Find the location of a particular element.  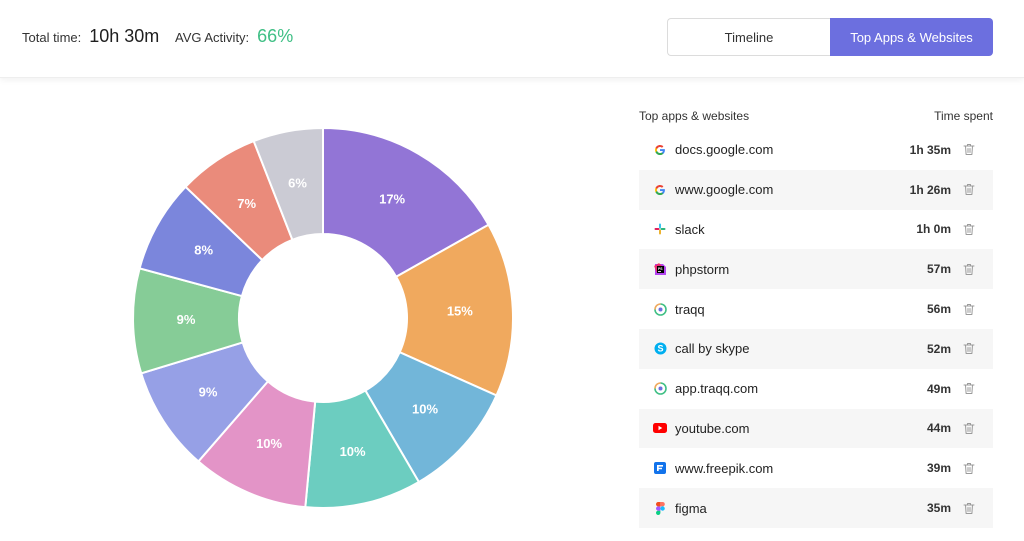

app-time: 1h 0m is located at coordinates (933, 229).